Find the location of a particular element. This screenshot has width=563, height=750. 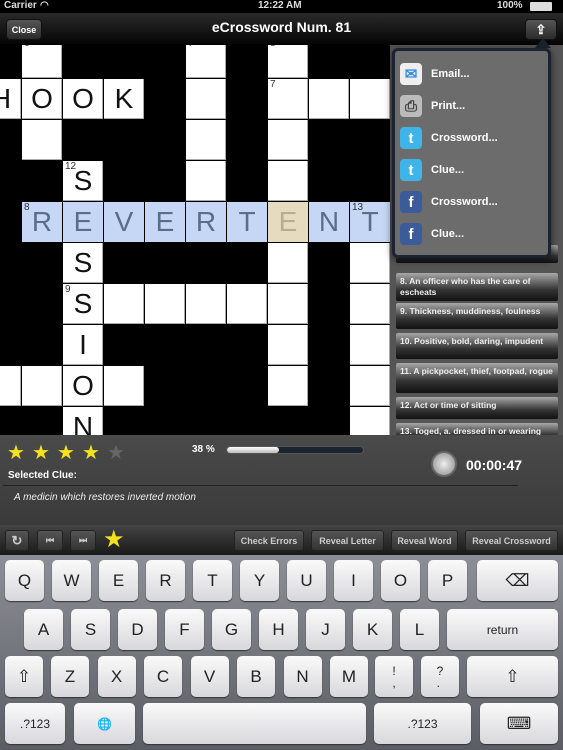

refresh-button: ↻ is located at coordinates (17, 540).